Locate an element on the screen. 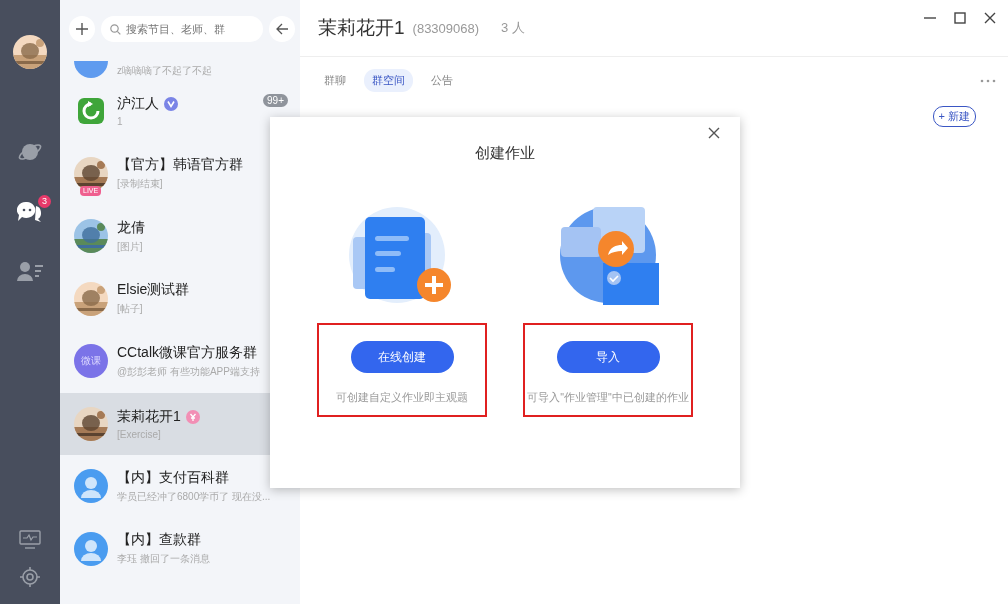  chat-name: 【官方】韩语官方群 is located at coordinates (180, 165).